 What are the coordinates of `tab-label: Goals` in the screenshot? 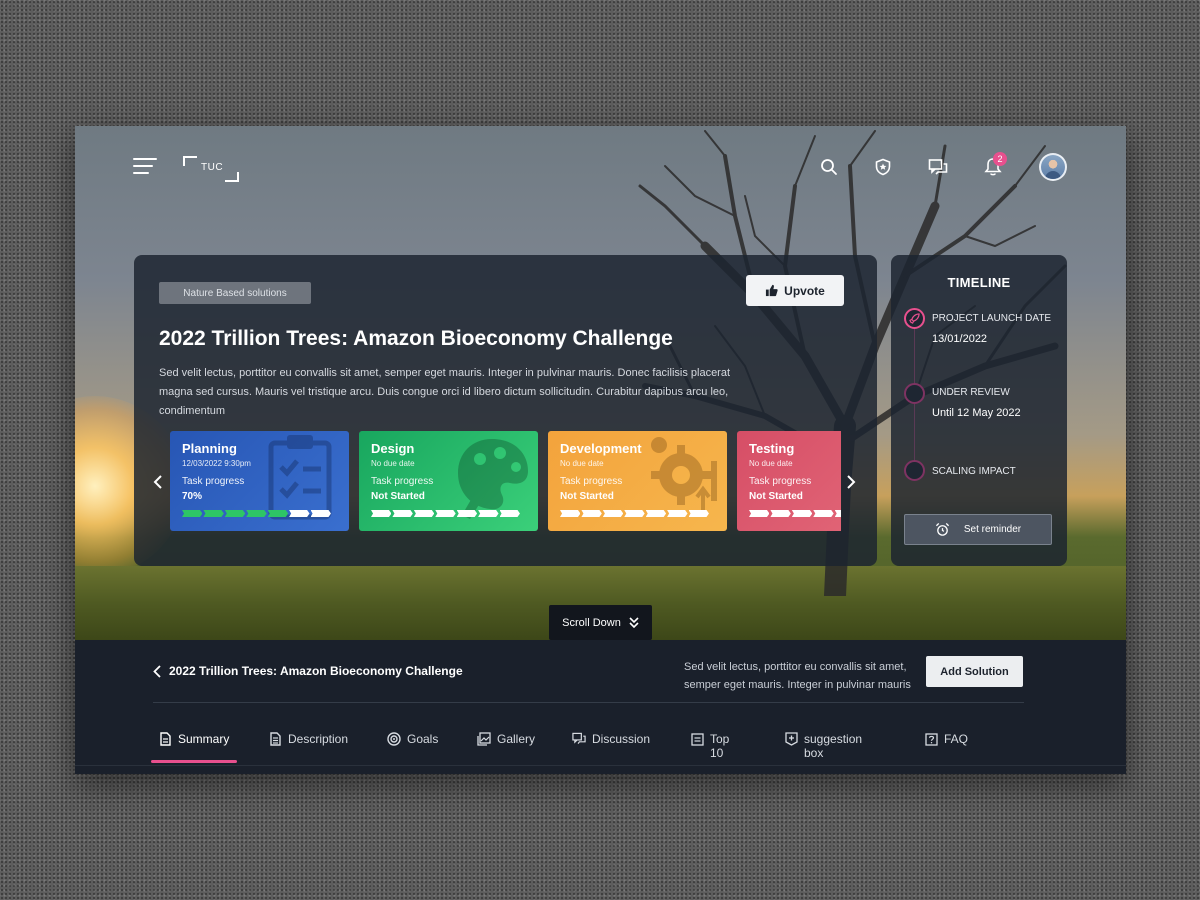 It's located at (423, 739).